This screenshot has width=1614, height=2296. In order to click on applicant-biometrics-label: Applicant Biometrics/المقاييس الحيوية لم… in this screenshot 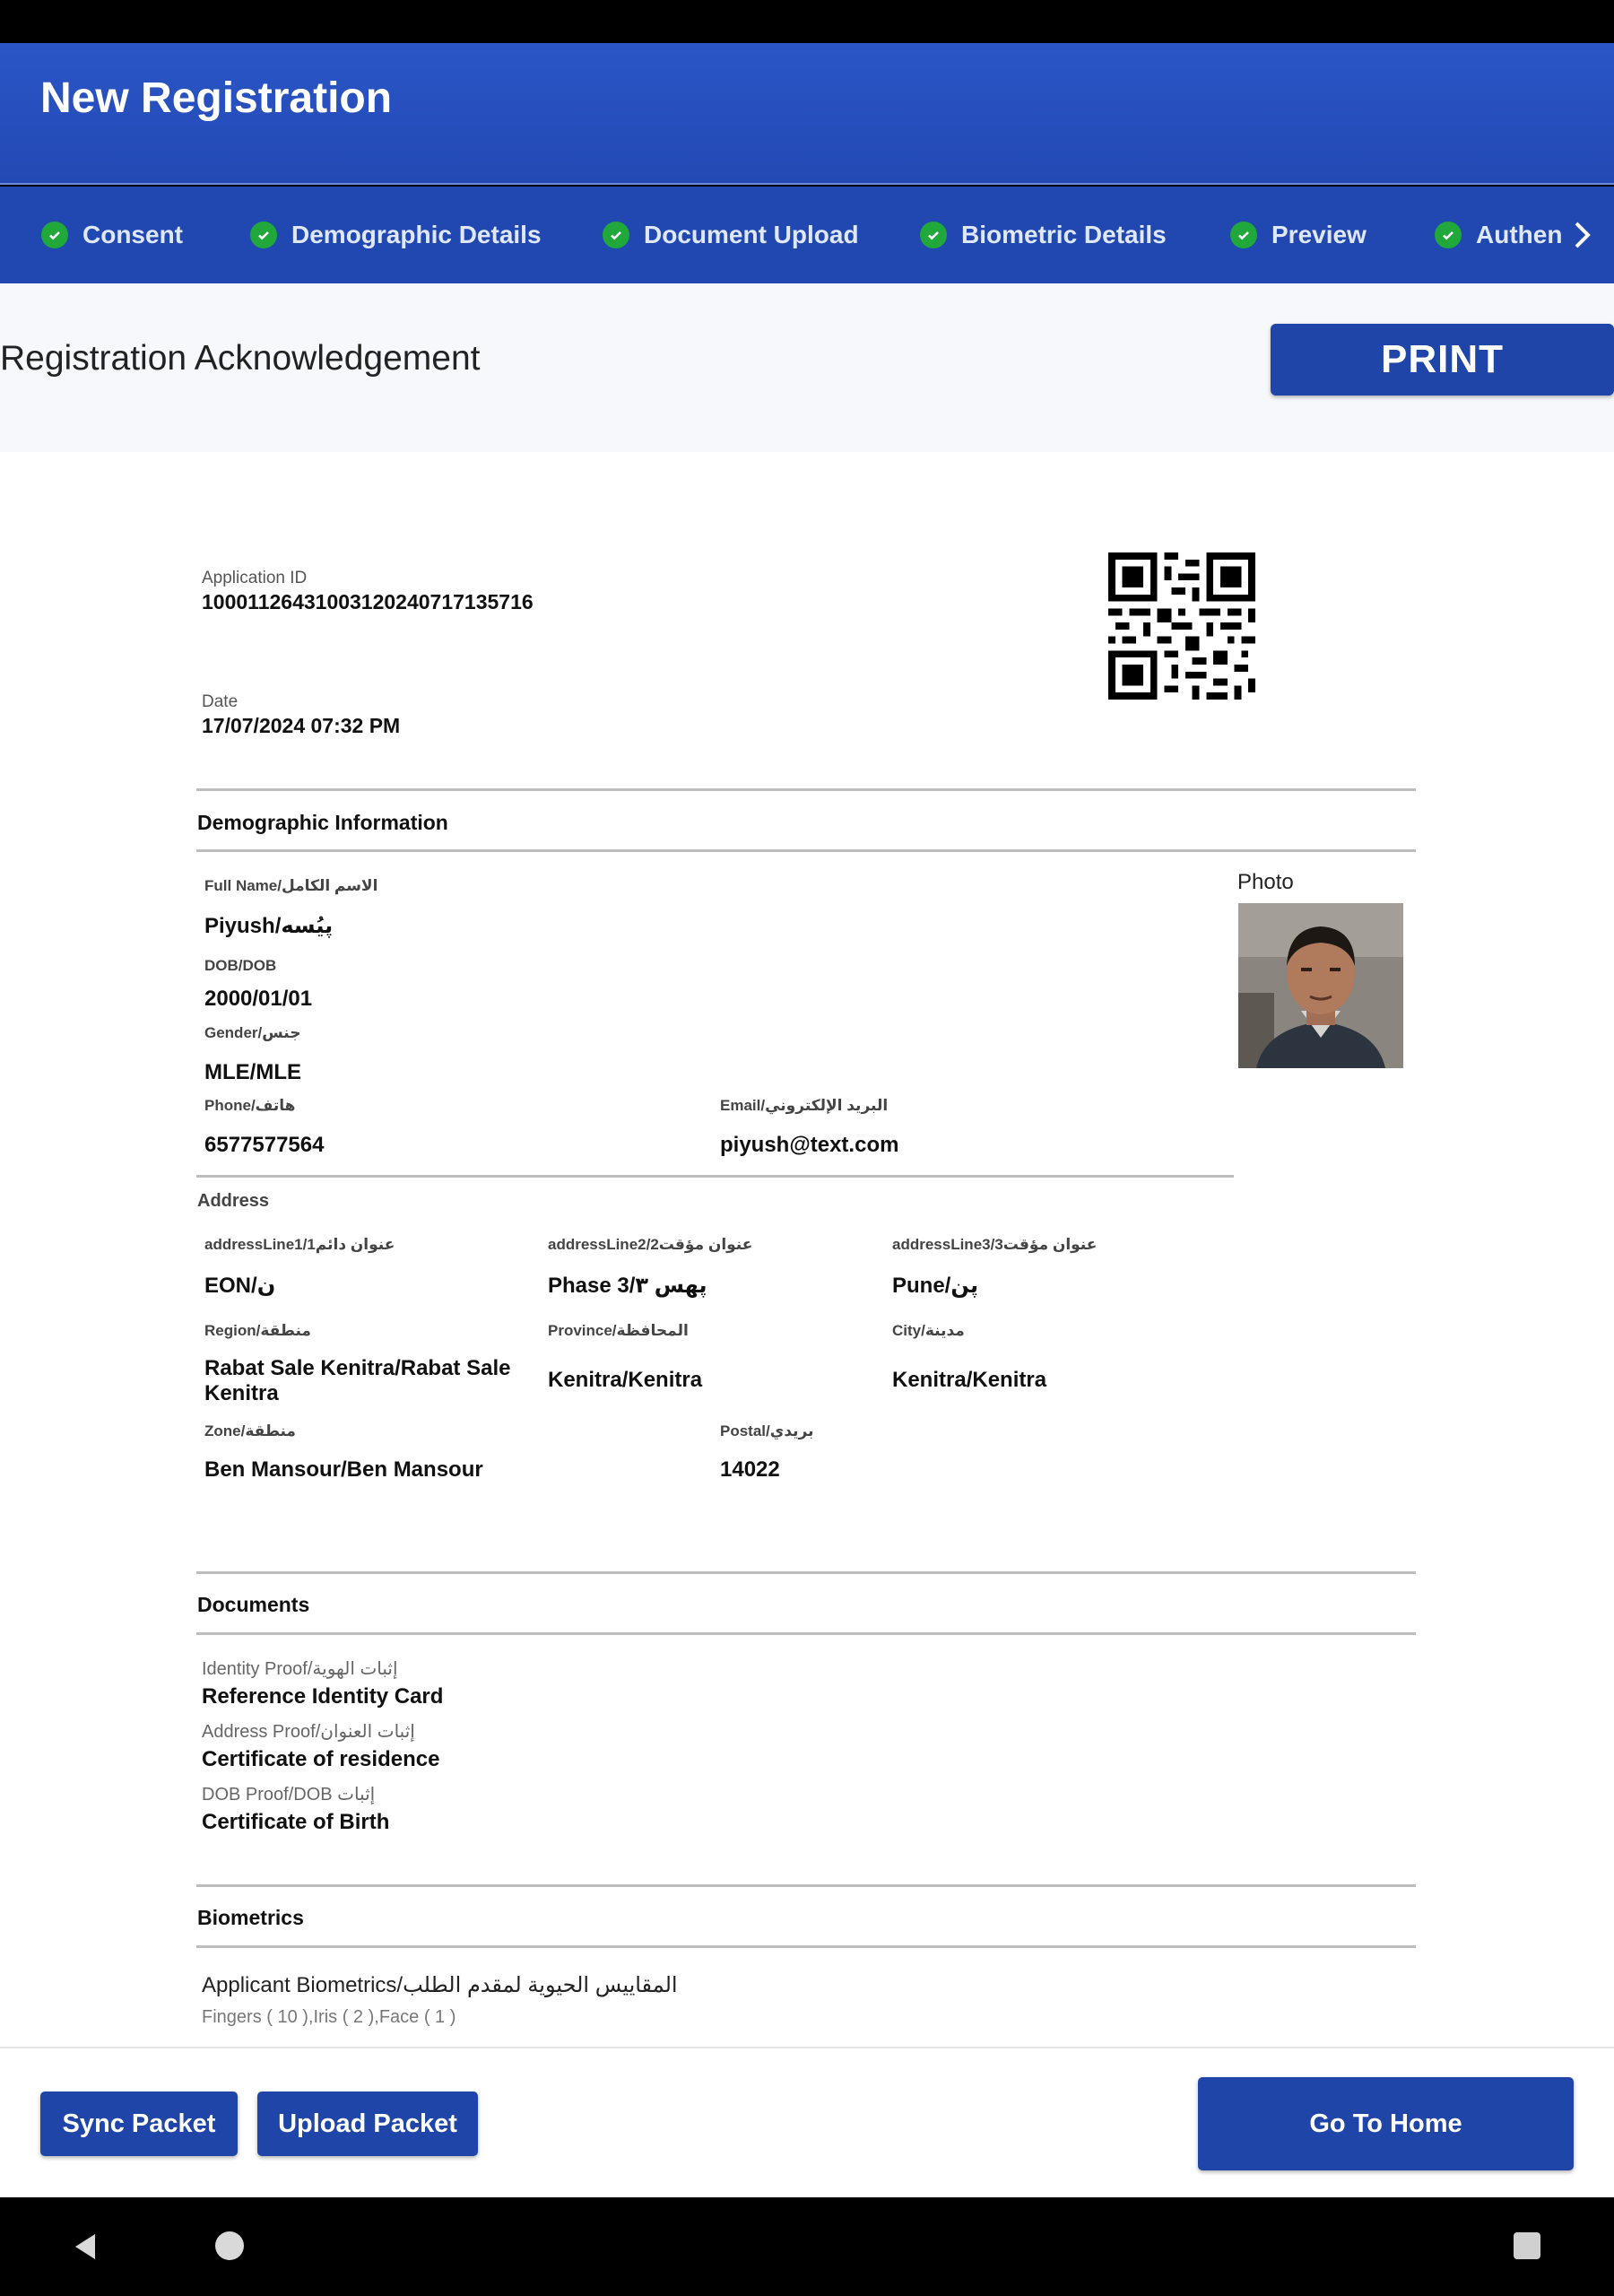, I will do `click(440, 1985)`.